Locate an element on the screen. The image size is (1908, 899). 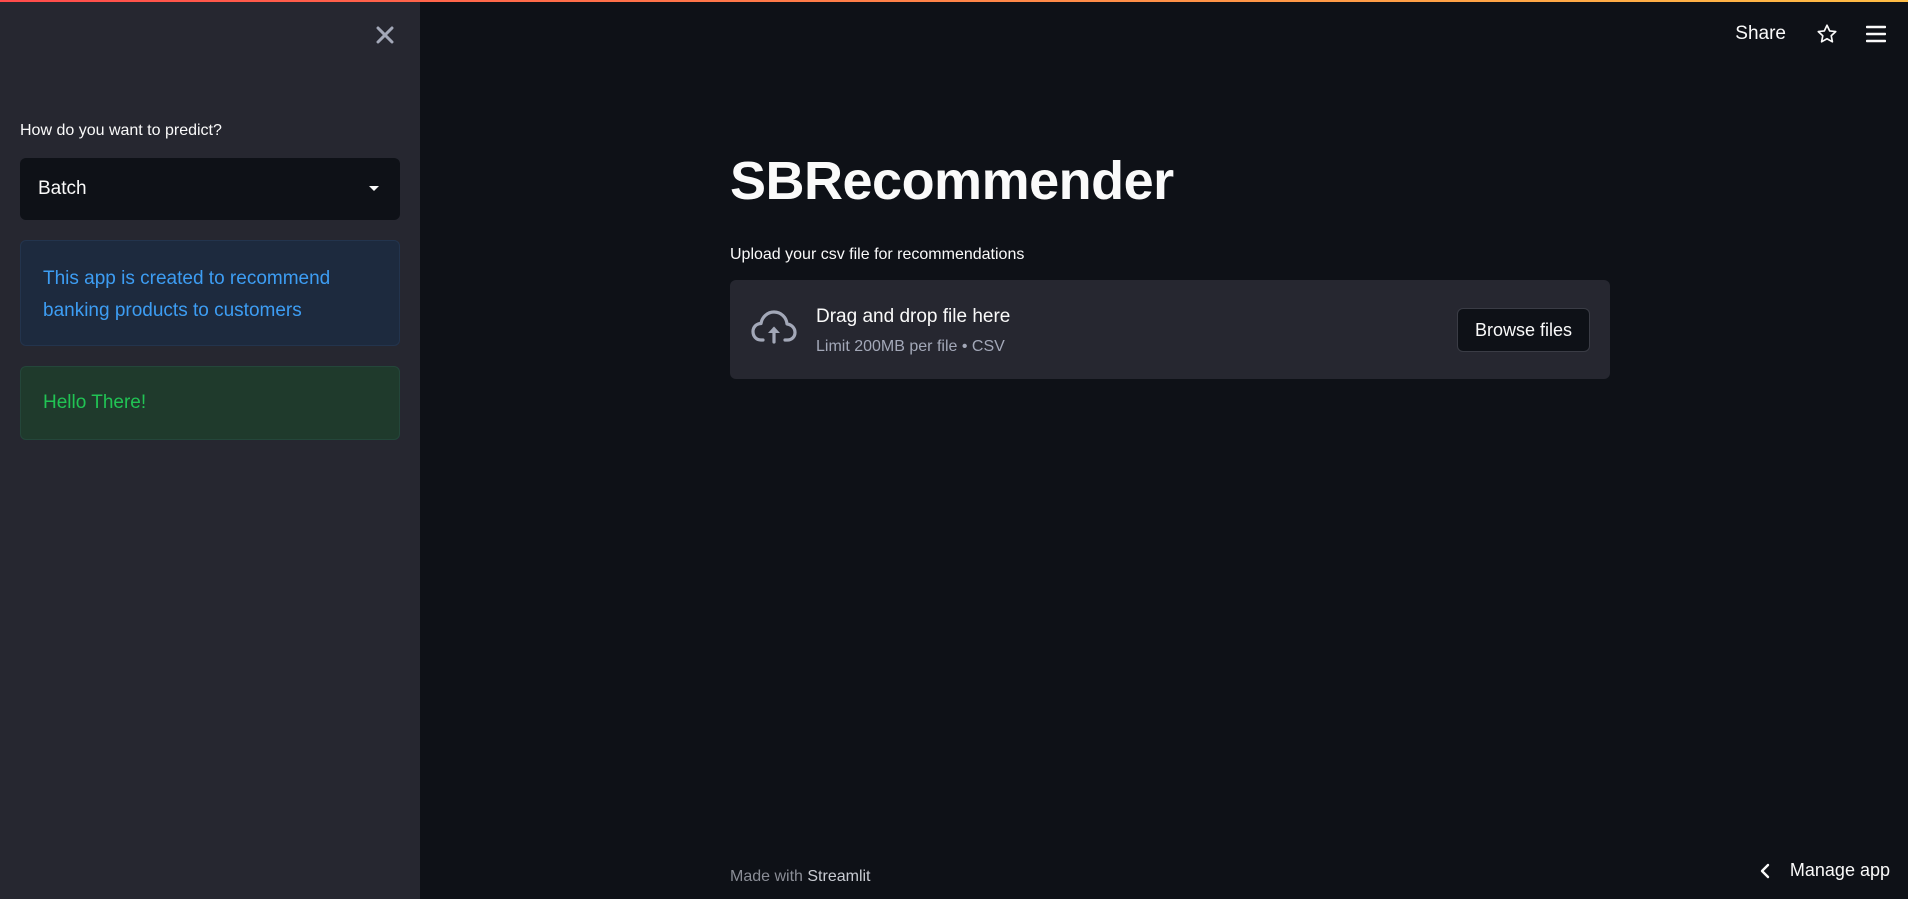
predict-mode-value: Batch is located at coordinates (62, 188).